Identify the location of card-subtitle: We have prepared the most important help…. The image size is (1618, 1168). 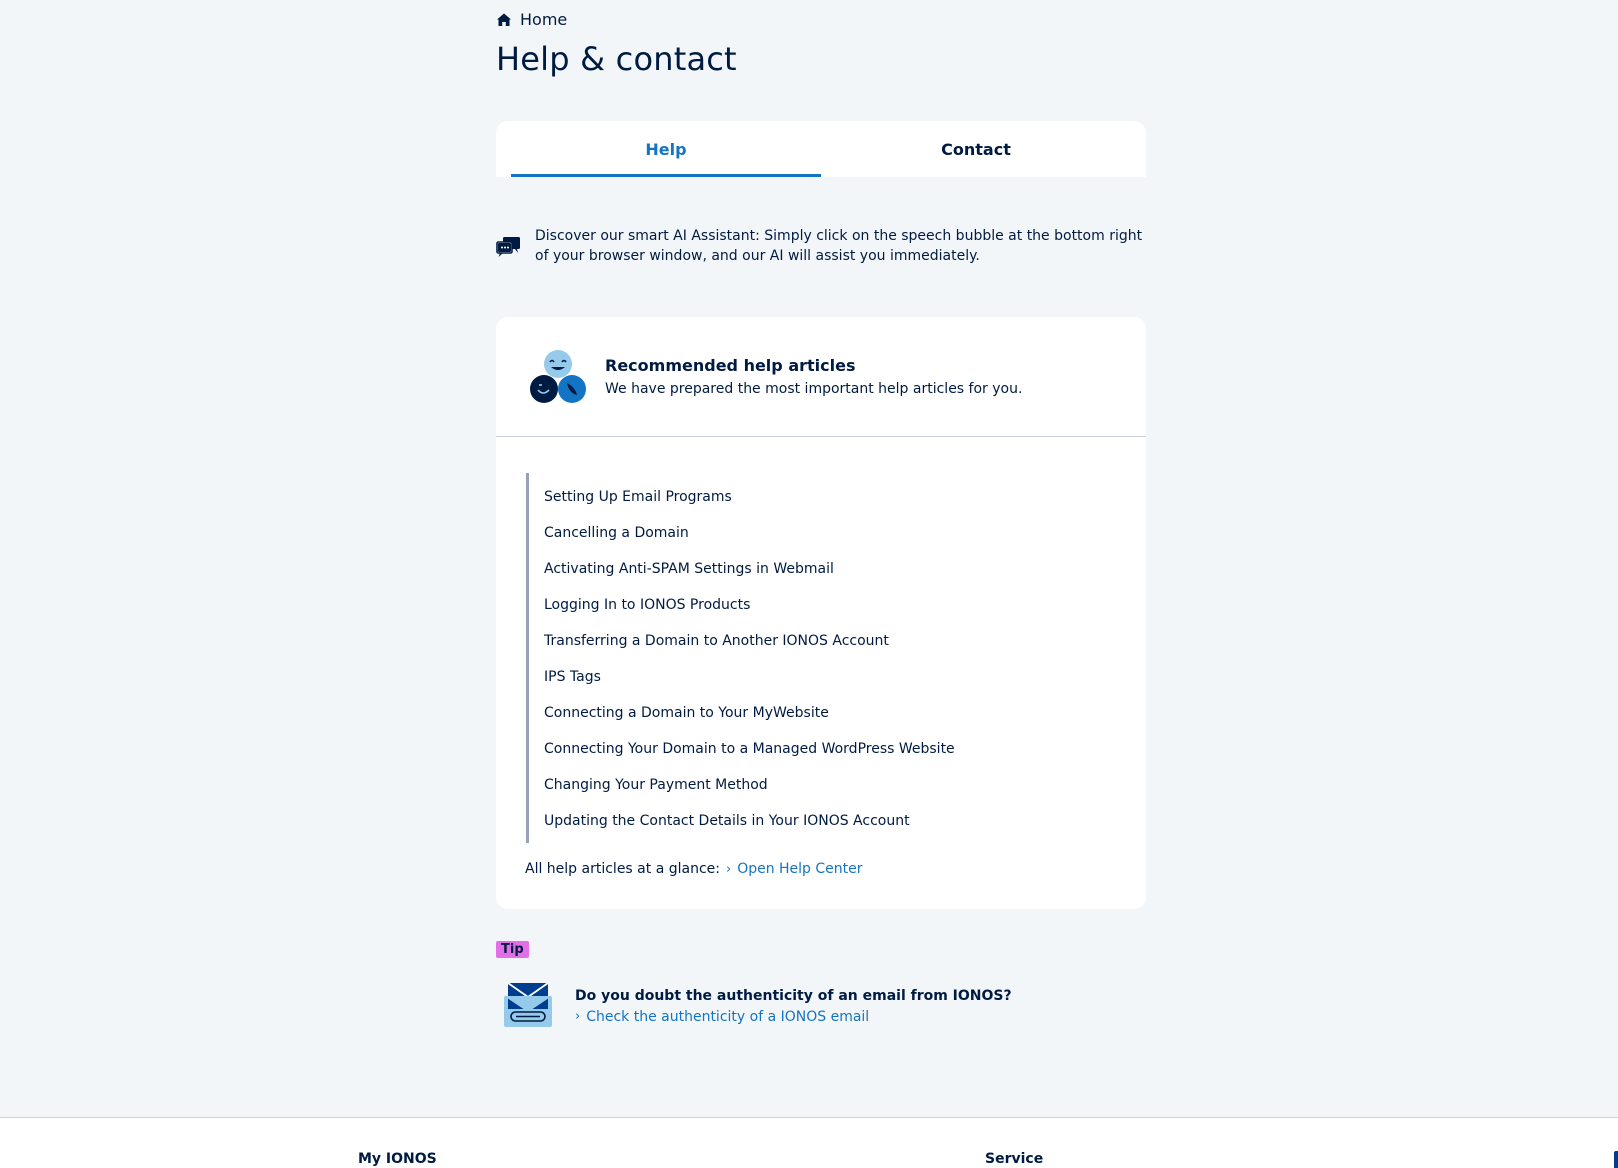
(814, 388).